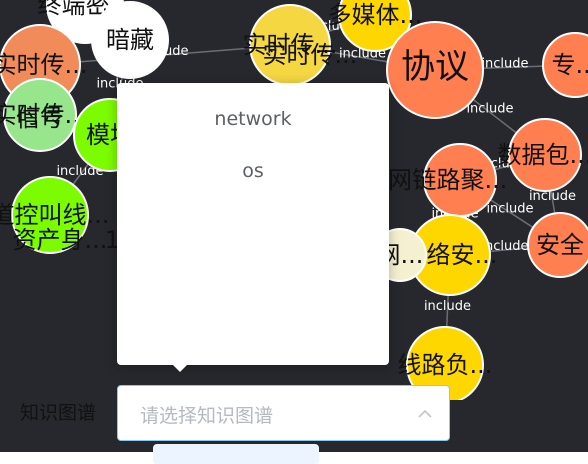 The height and width of the screenshot is (464, 588). I want to click on knowledge-graph-select: 请选择知识图谱, so click(283, 413).